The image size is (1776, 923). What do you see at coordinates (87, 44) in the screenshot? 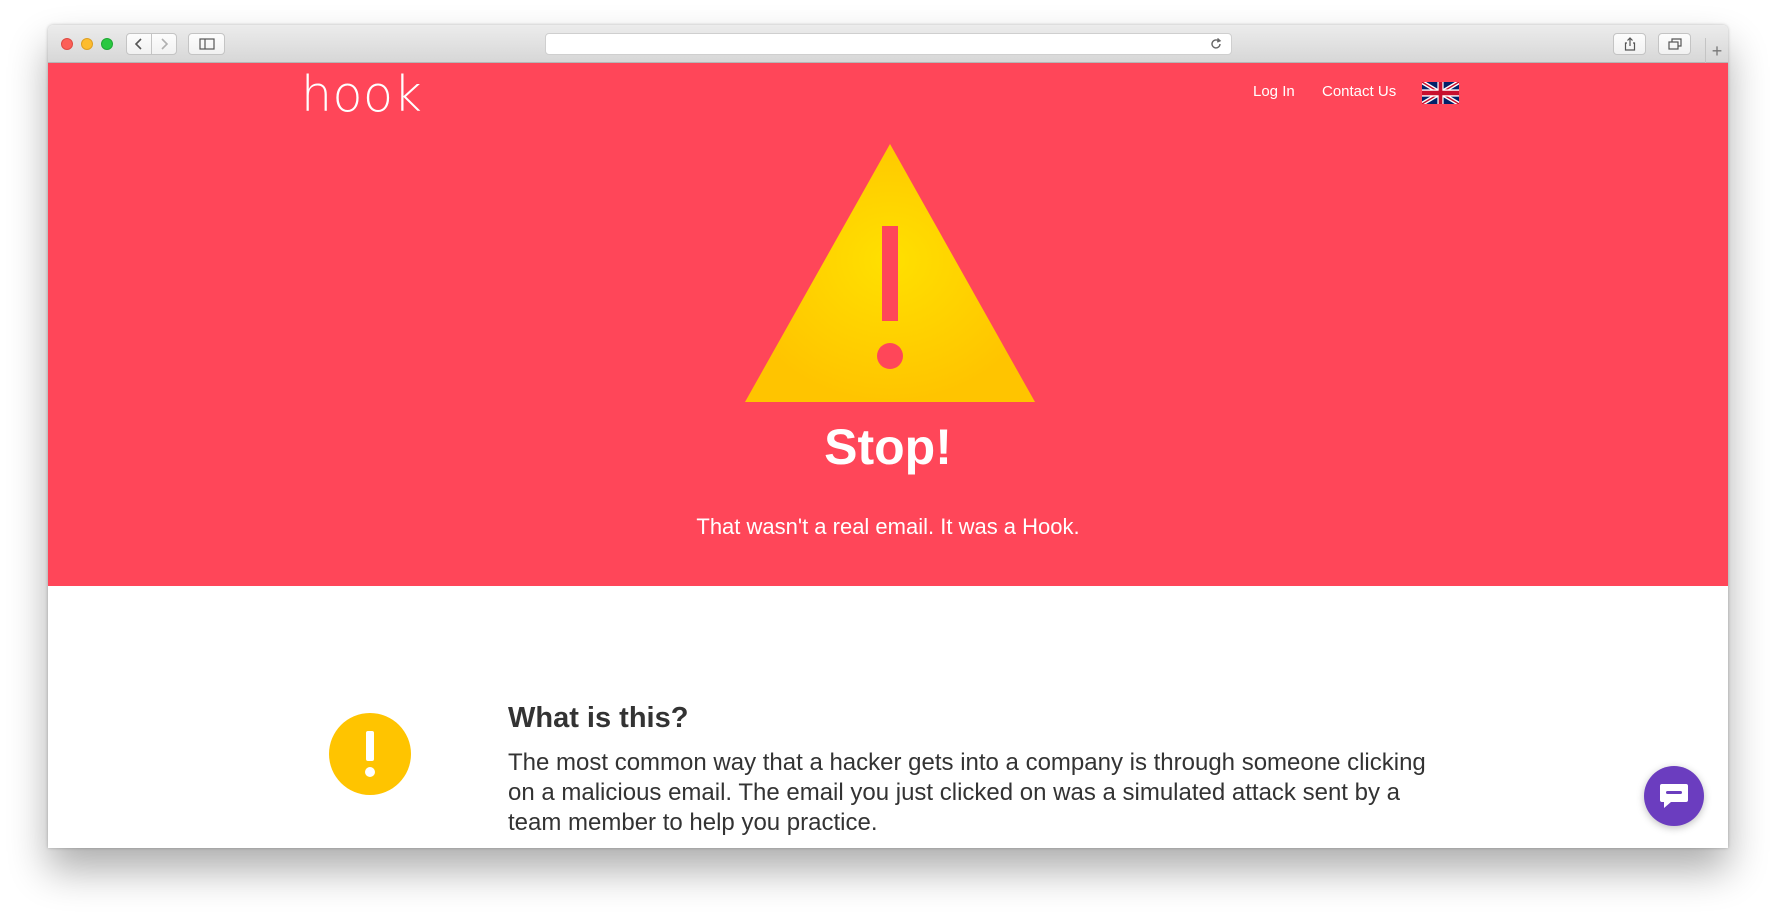
I see `minimize-window-button` at bounding box center [87, 44].